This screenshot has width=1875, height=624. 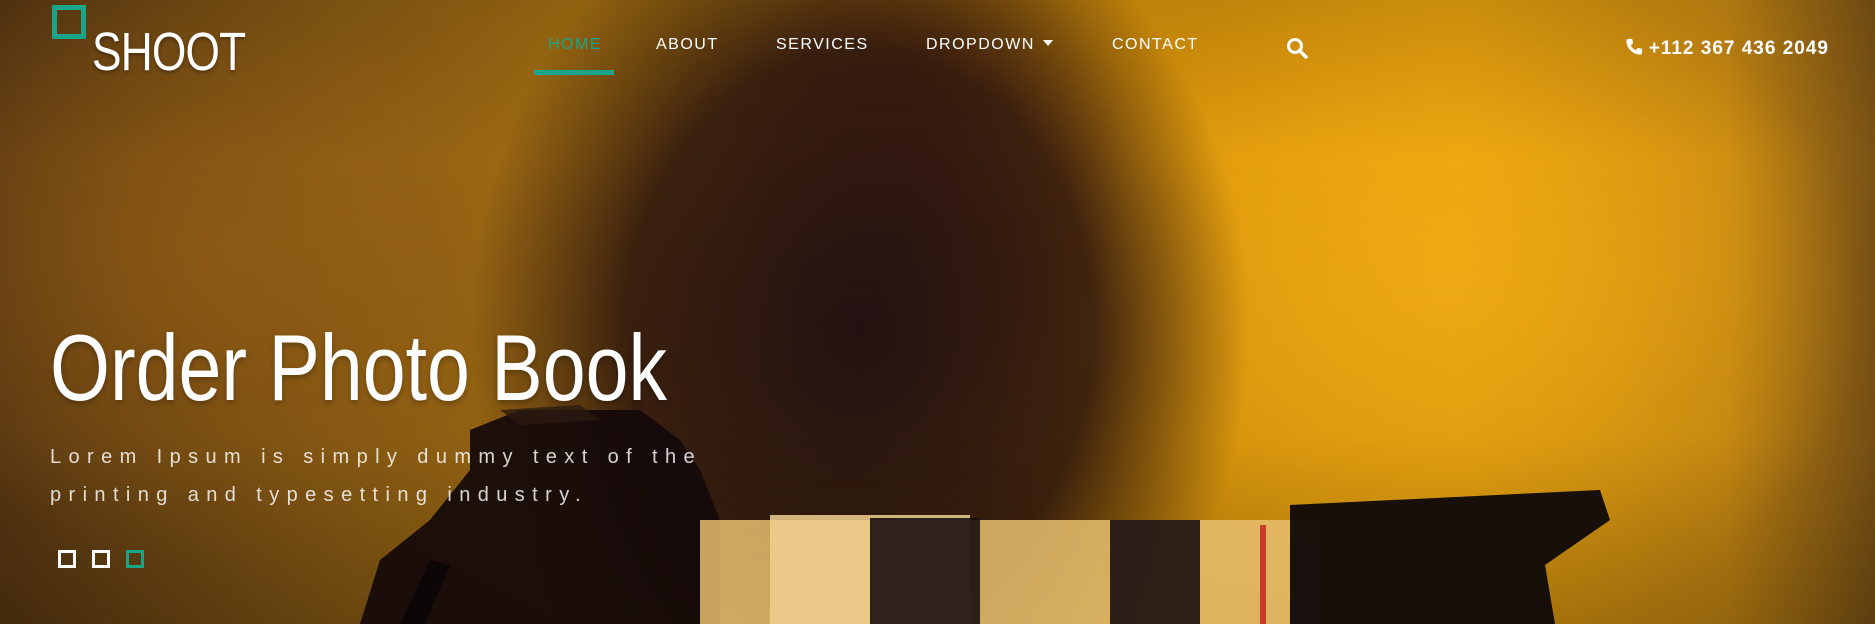 What do you see at coordinates (169, 52) in the screenshot?
I see `logo-text: SHOOT` at bounding box center [169, 52].